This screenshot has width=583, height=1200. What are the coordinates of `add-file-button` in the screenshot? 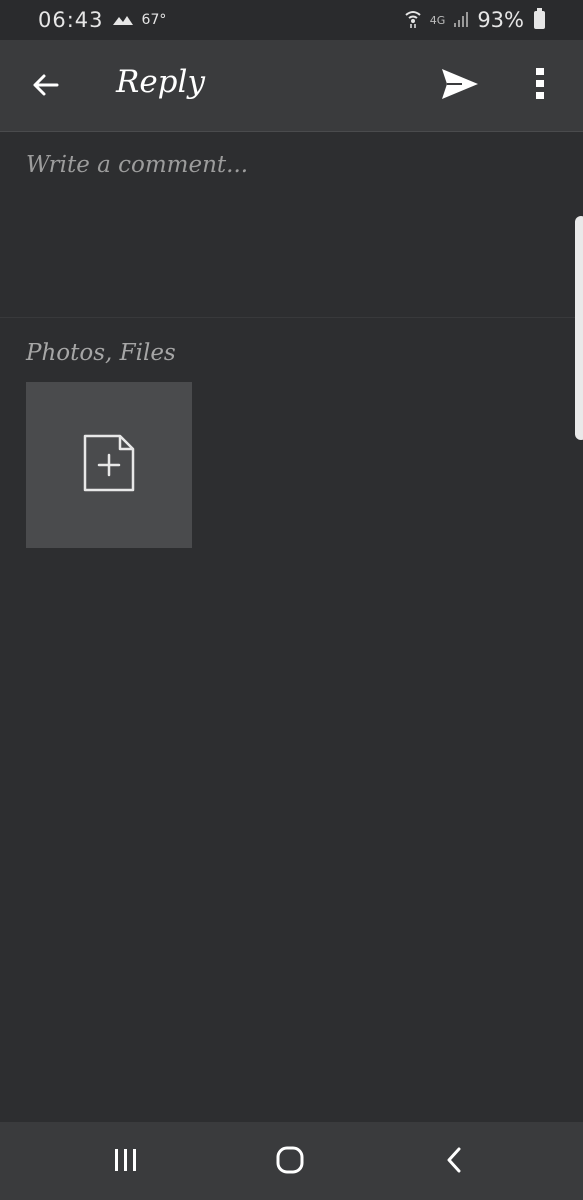 It's located at (109, 465).